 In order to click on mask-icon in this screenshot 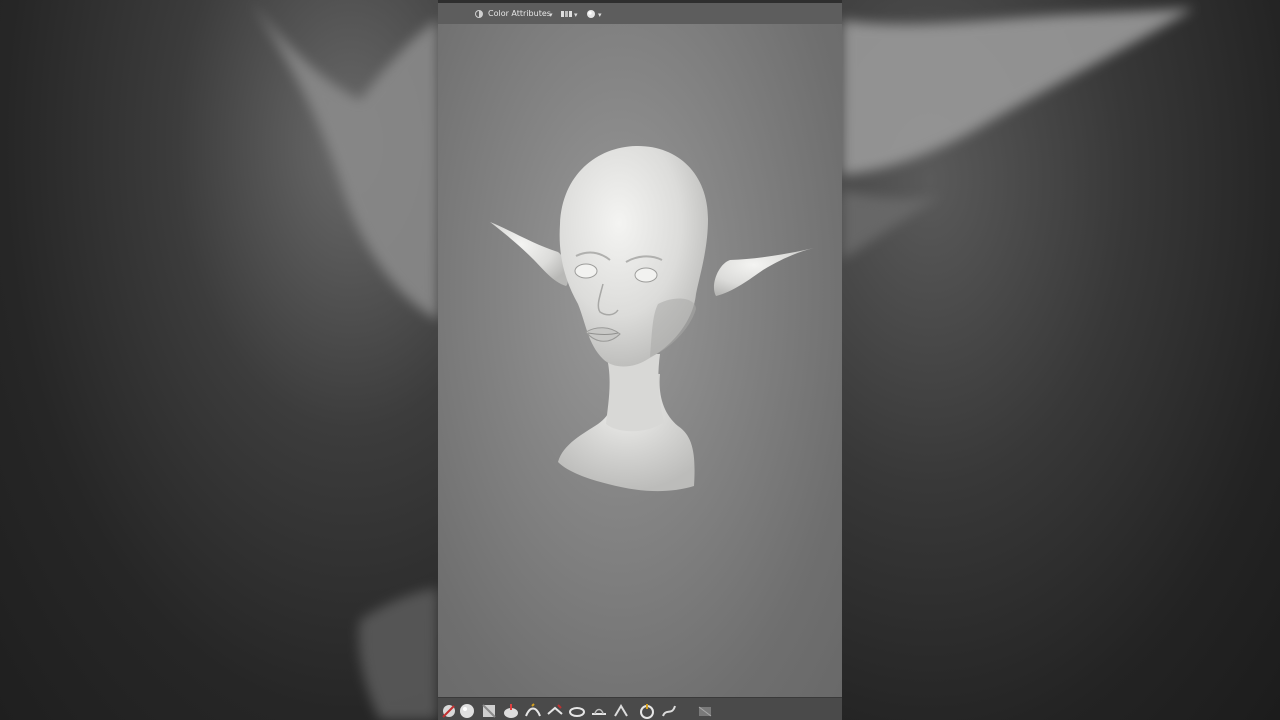, I will do `click(705, 711)`.